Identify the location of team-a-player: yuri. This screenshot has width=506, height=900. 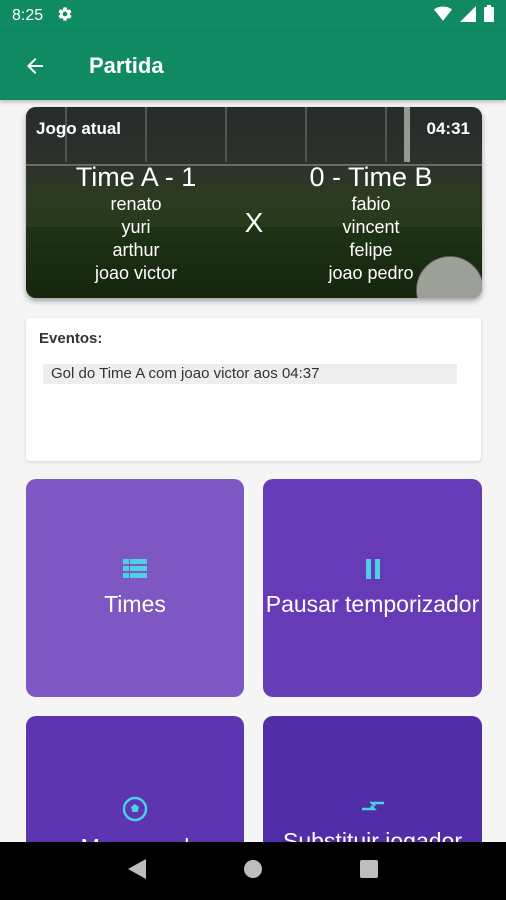
(136, 227).